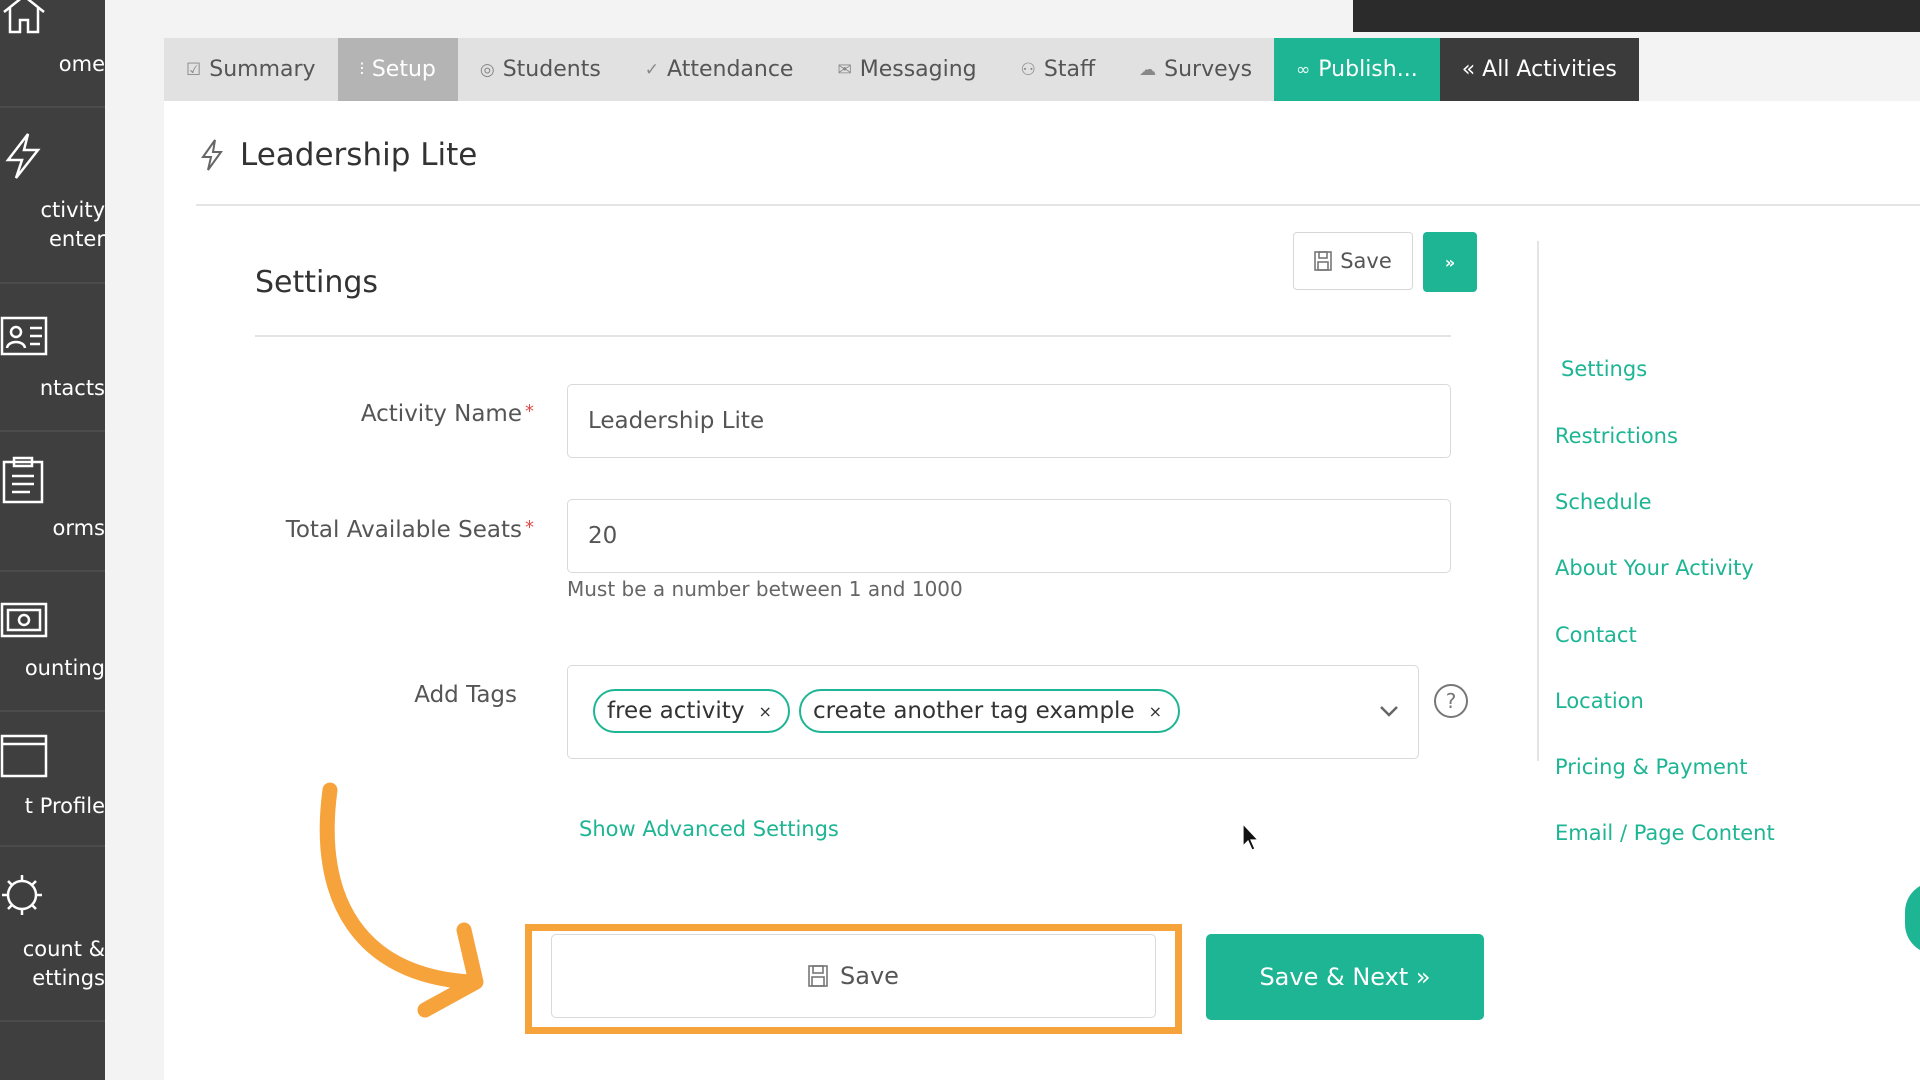 The width and height of the screenshot is (1920, 1080). What do you see at coordinates (676, 711) in the screenshot?
I see `tag-text: free activity` at bounding box center [676, 711].